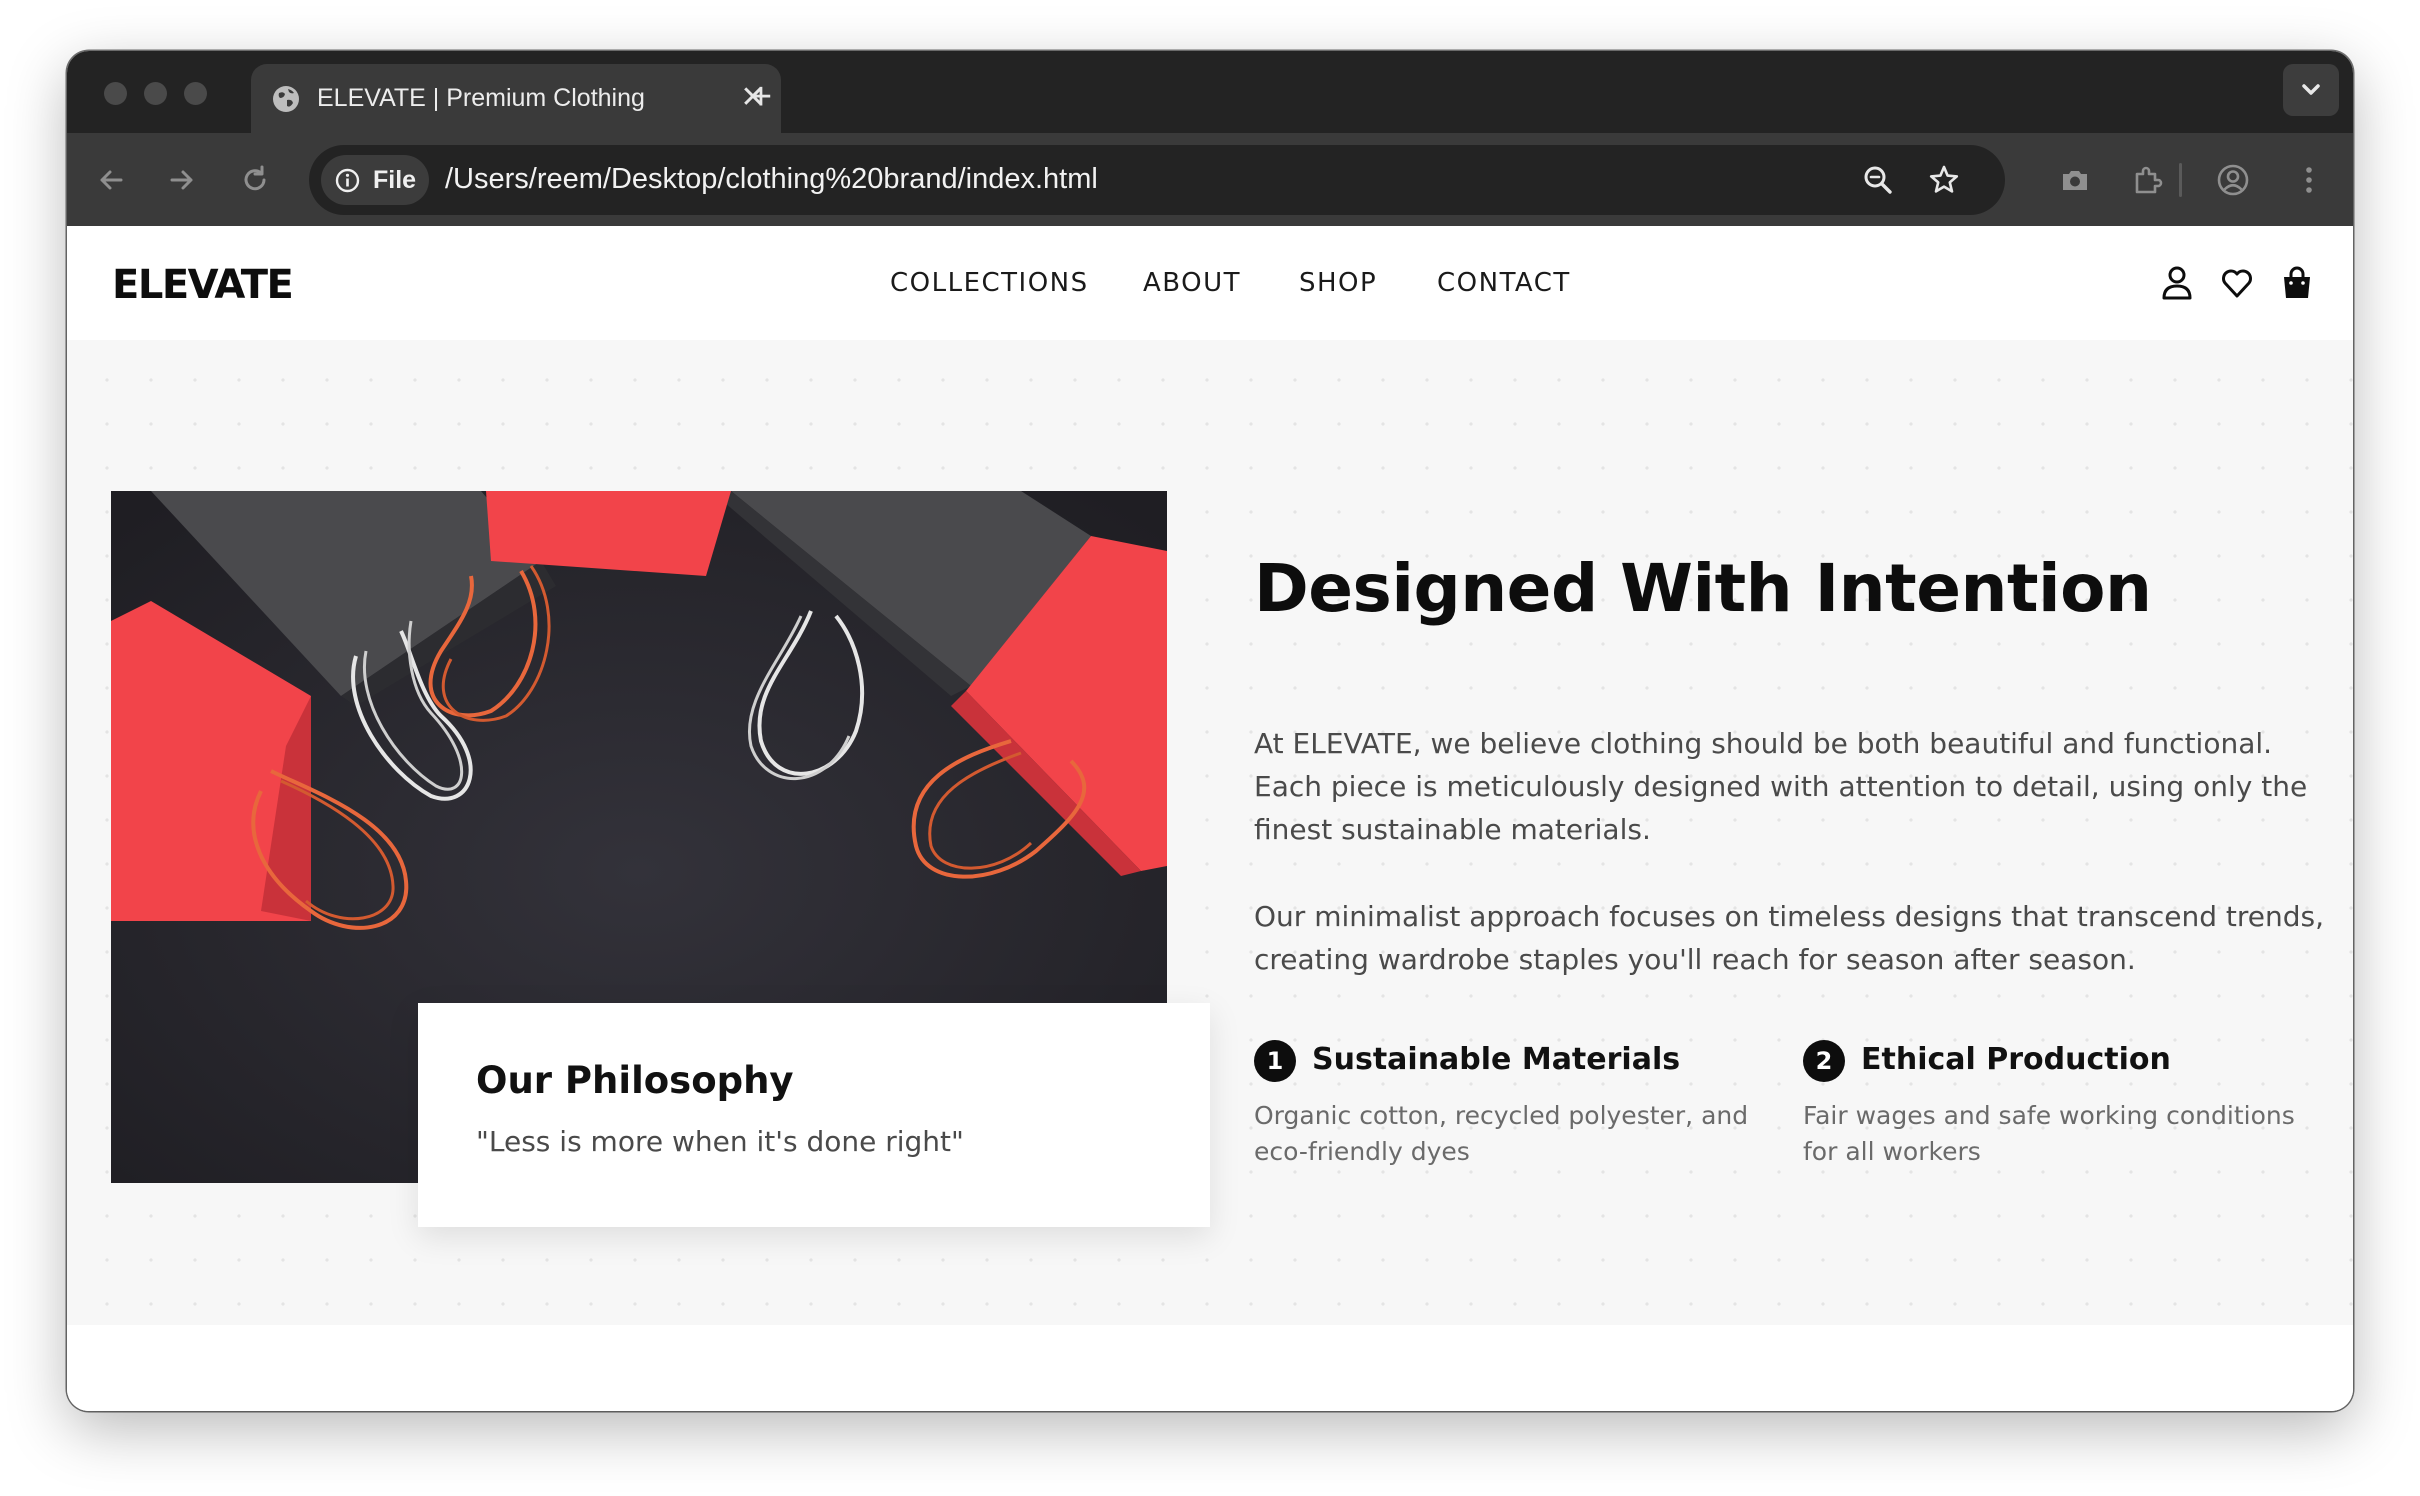 Image resolution: width=2420 pixels, height=1496 pixels. What do you see at coordinates (155, 93) in the screenshot?
I see `minimize-window-button` at bounding box center [155, 93].